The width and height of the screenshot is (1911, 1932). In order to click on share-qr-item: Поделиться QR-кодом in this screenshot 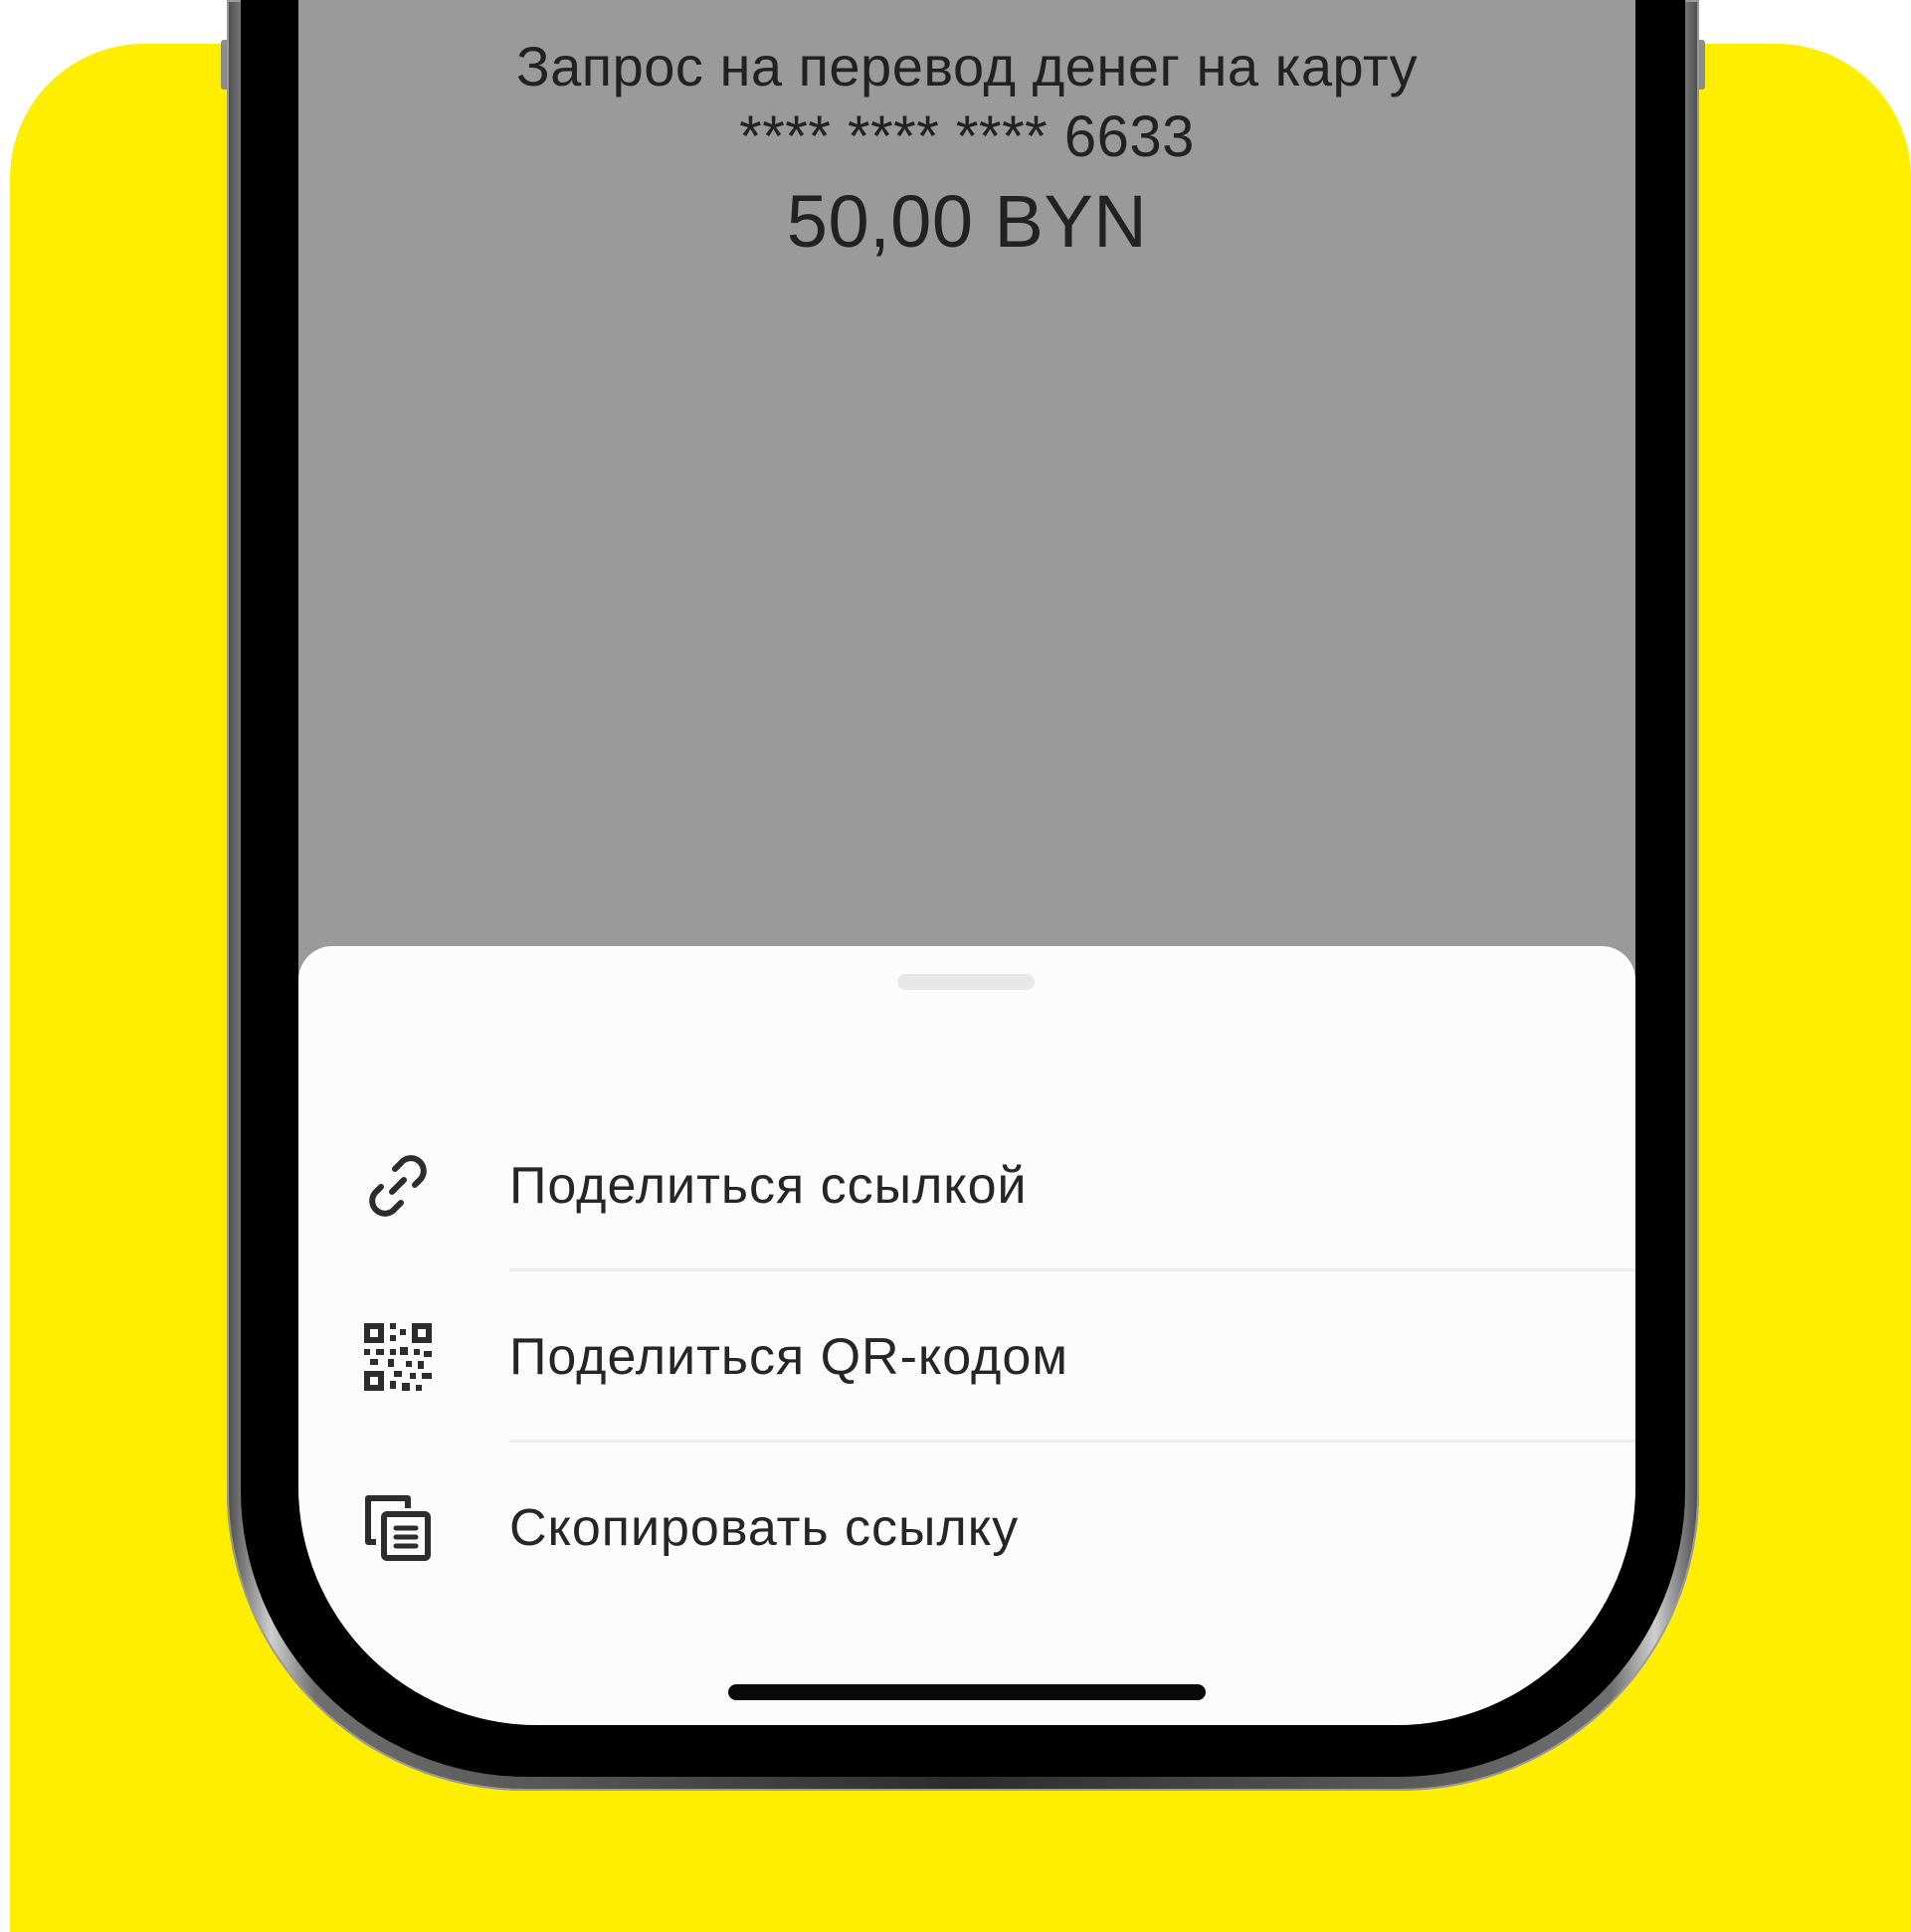, I will do `click(967, 1357)`.